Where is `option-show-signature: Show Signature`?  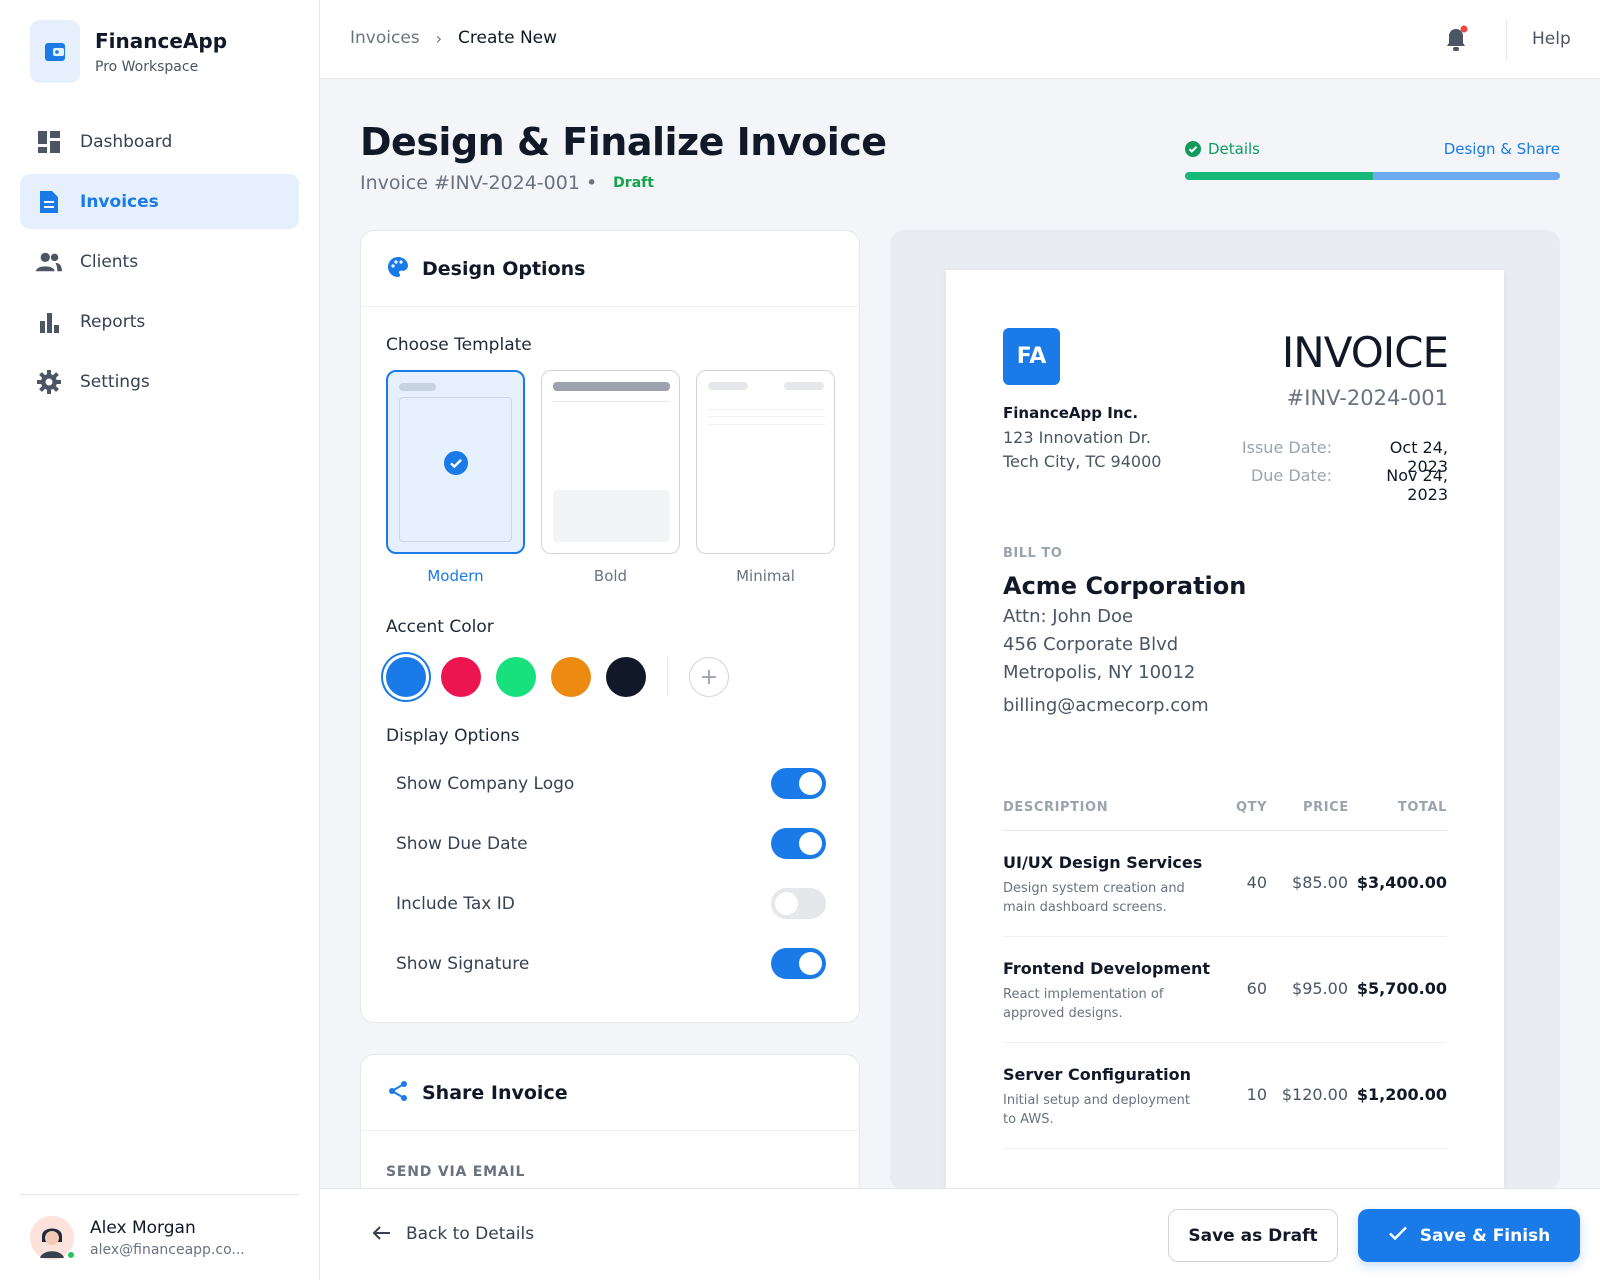 option-show-signature: Show Signature is located at coordinates (611, 963).